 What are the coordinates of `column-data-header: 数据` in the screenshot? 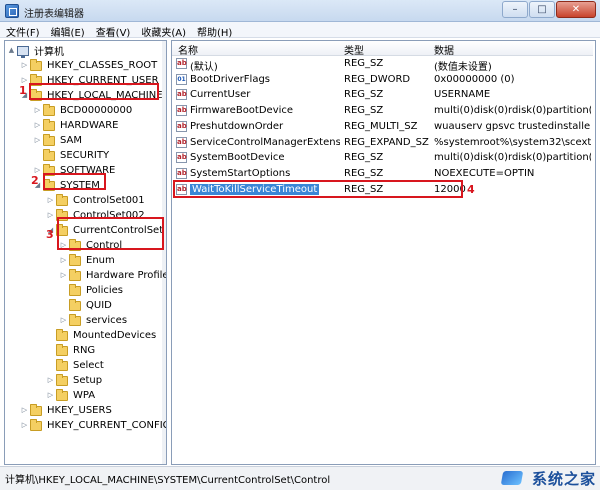 It's located at (444, 49).